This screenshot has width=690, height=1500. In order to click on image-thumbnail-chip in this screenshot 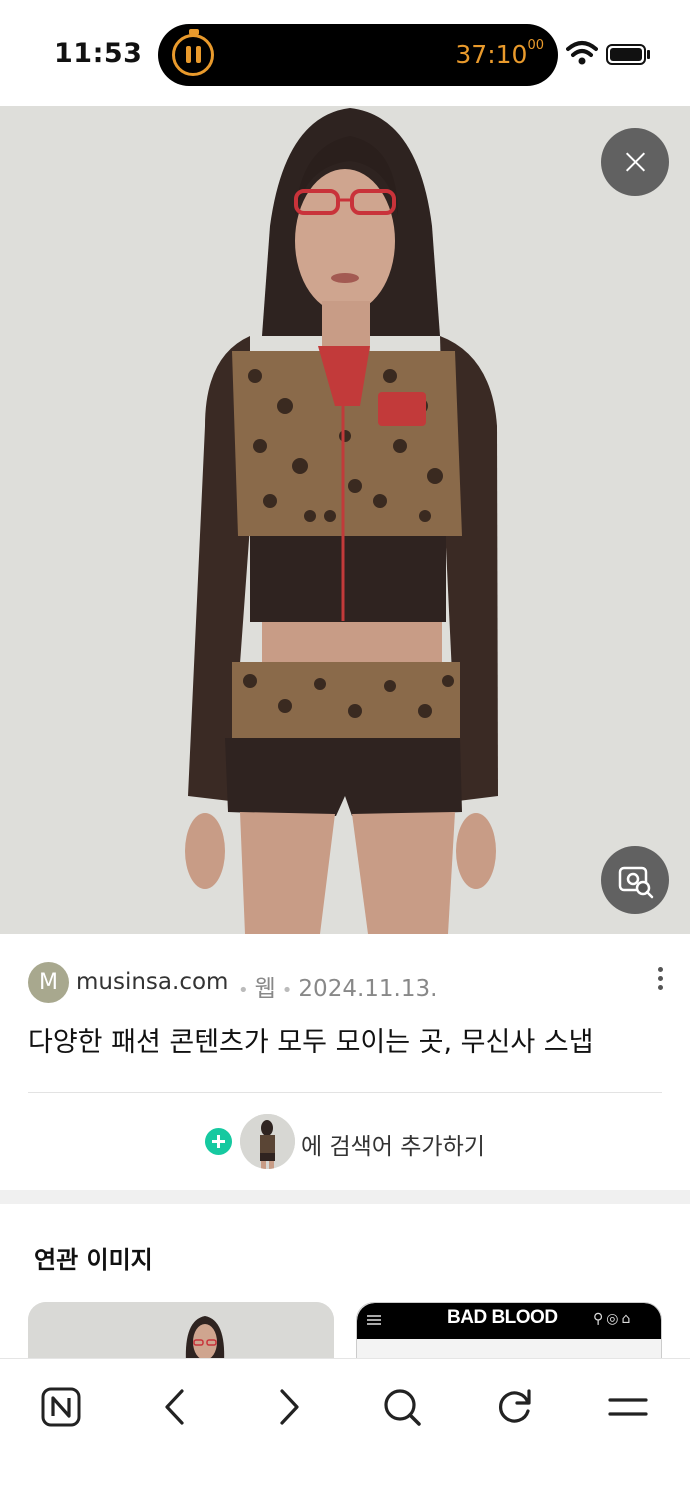, I will do `click(267, 1141)`.